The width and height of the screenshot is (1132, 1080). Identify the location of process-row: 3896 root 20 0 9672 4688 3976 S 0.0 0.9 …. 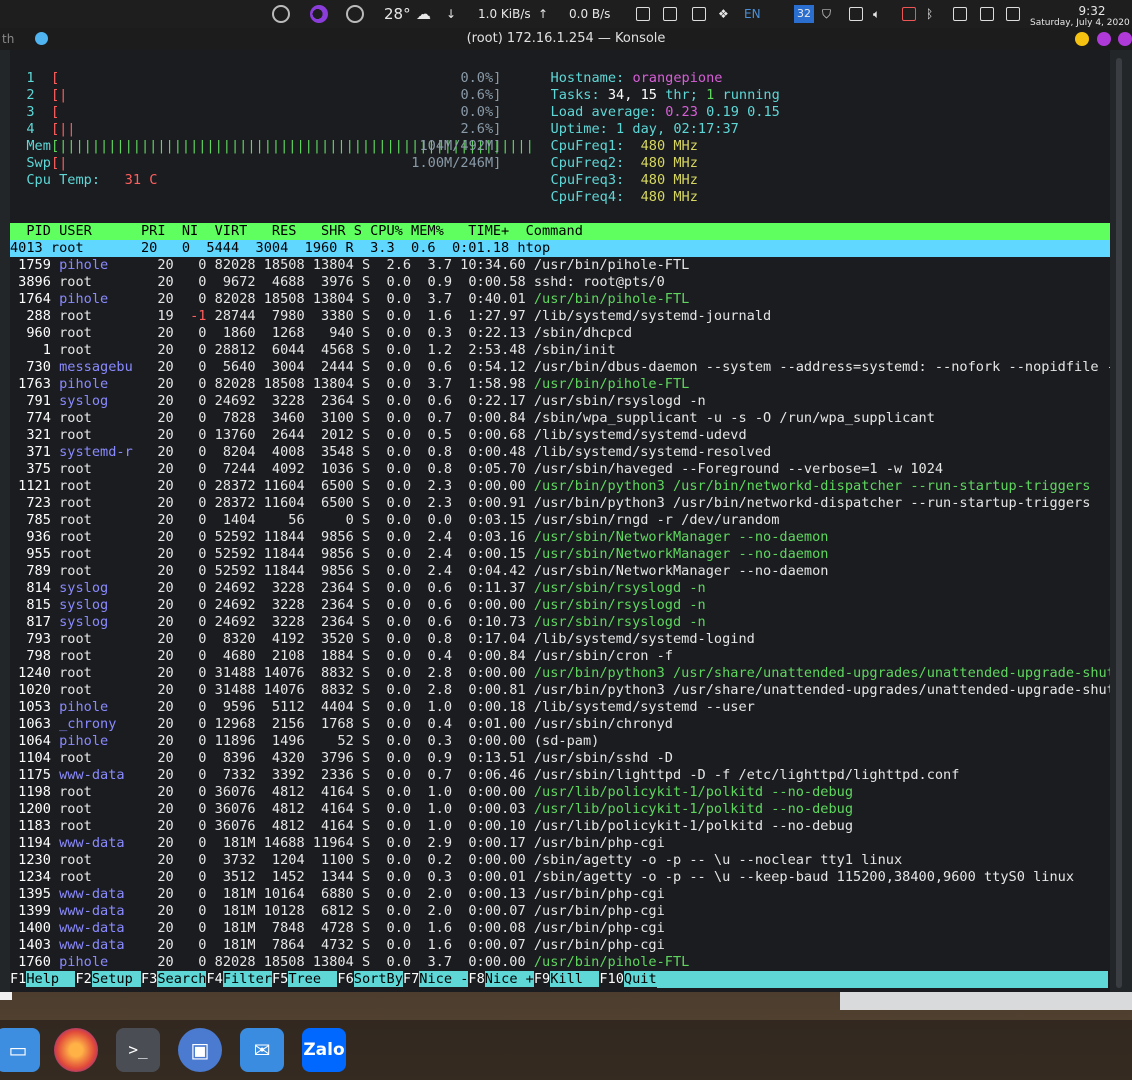
(560, 282).